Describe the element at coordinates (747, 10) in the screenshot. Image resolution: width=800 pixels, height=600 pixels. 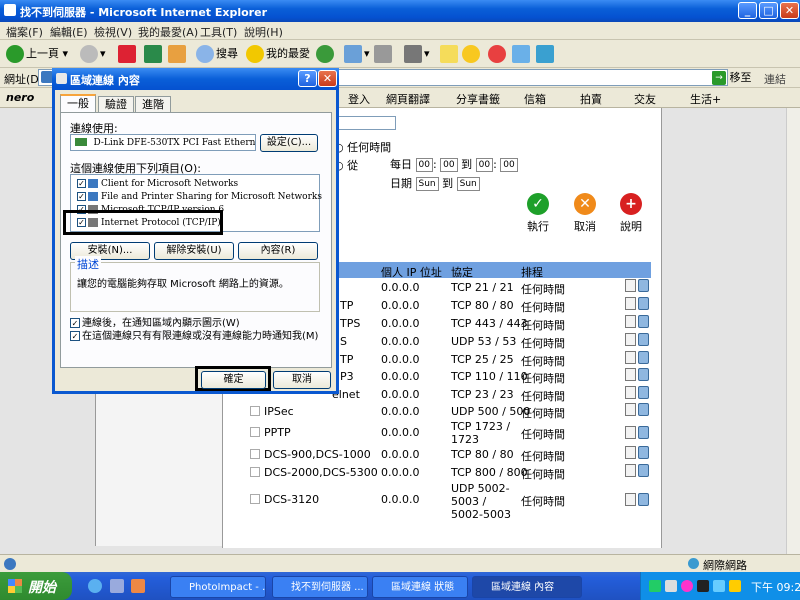
I see `minimize-button: _` at that location.